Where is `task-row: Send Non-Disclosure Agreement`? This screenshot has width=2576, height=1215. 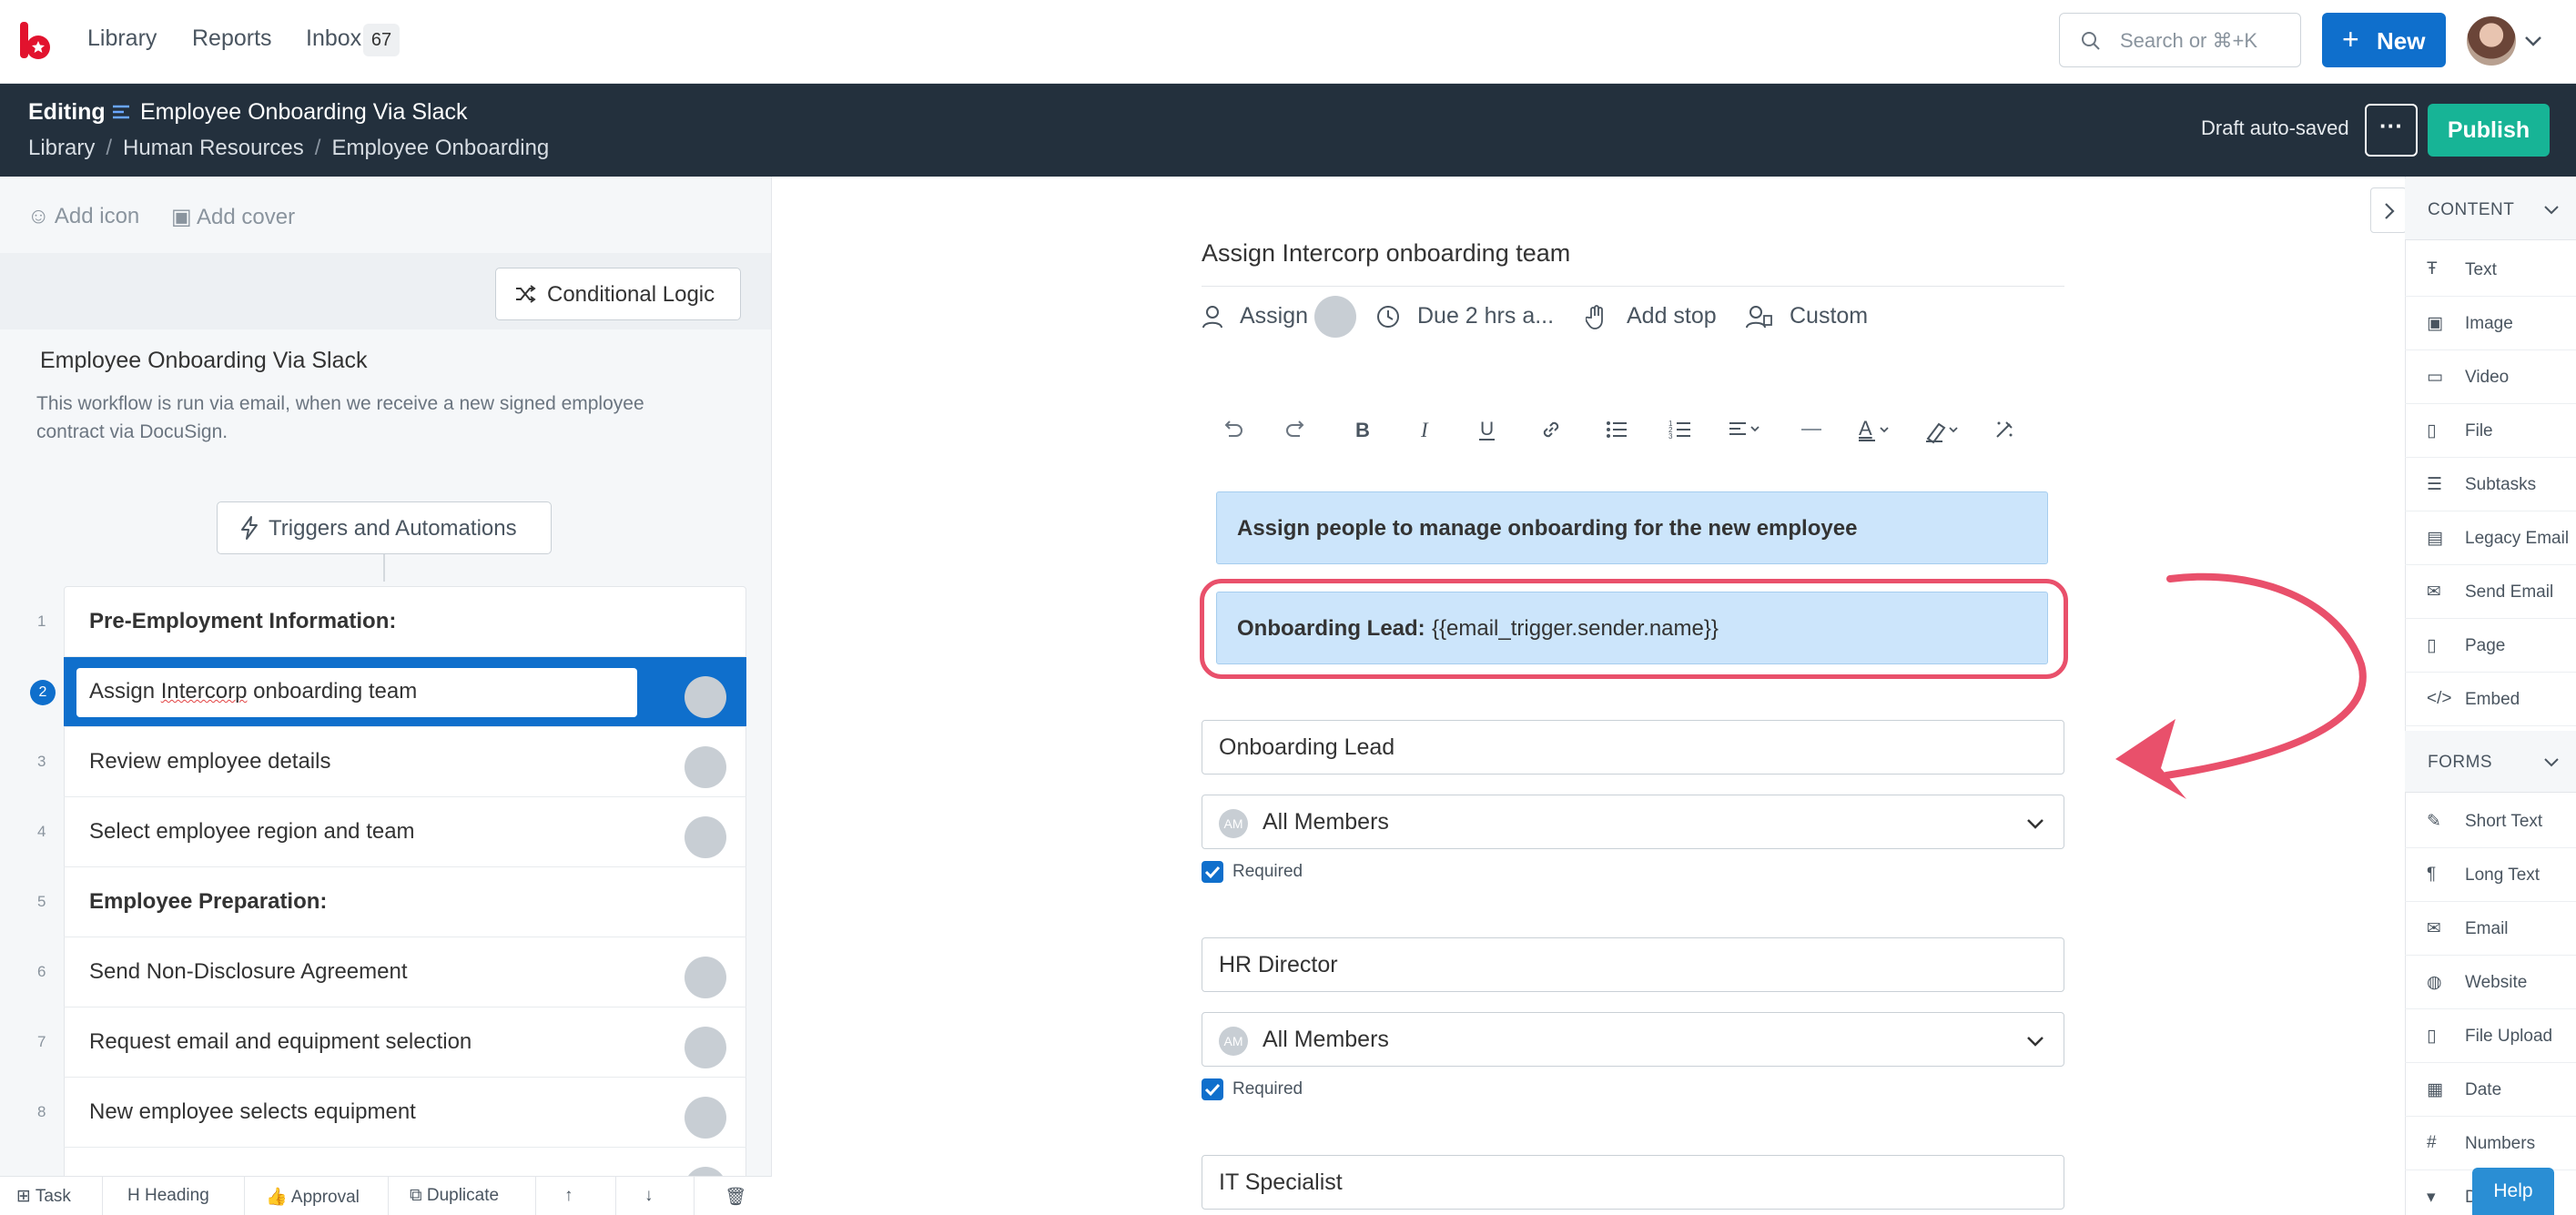 task-row: Send Non-Disclosure Agreement is located at coordinates (405, 972).